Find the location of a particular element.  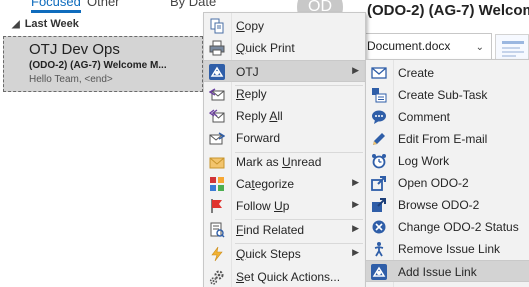

menu-item-find-related: Find Related ▶ is located at coordinates (284, 230).